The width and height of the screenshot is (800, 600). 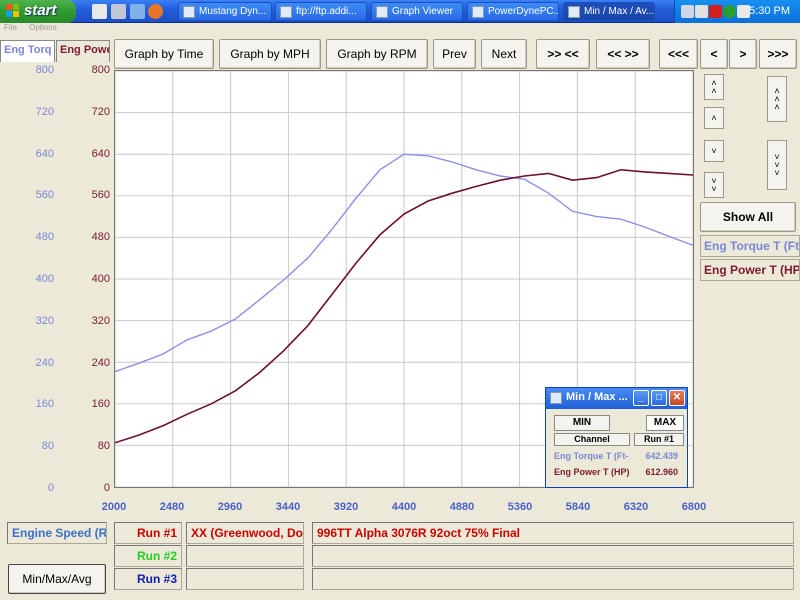 I want to click on y-tick-torque: 160, so click(x=44, y=404).